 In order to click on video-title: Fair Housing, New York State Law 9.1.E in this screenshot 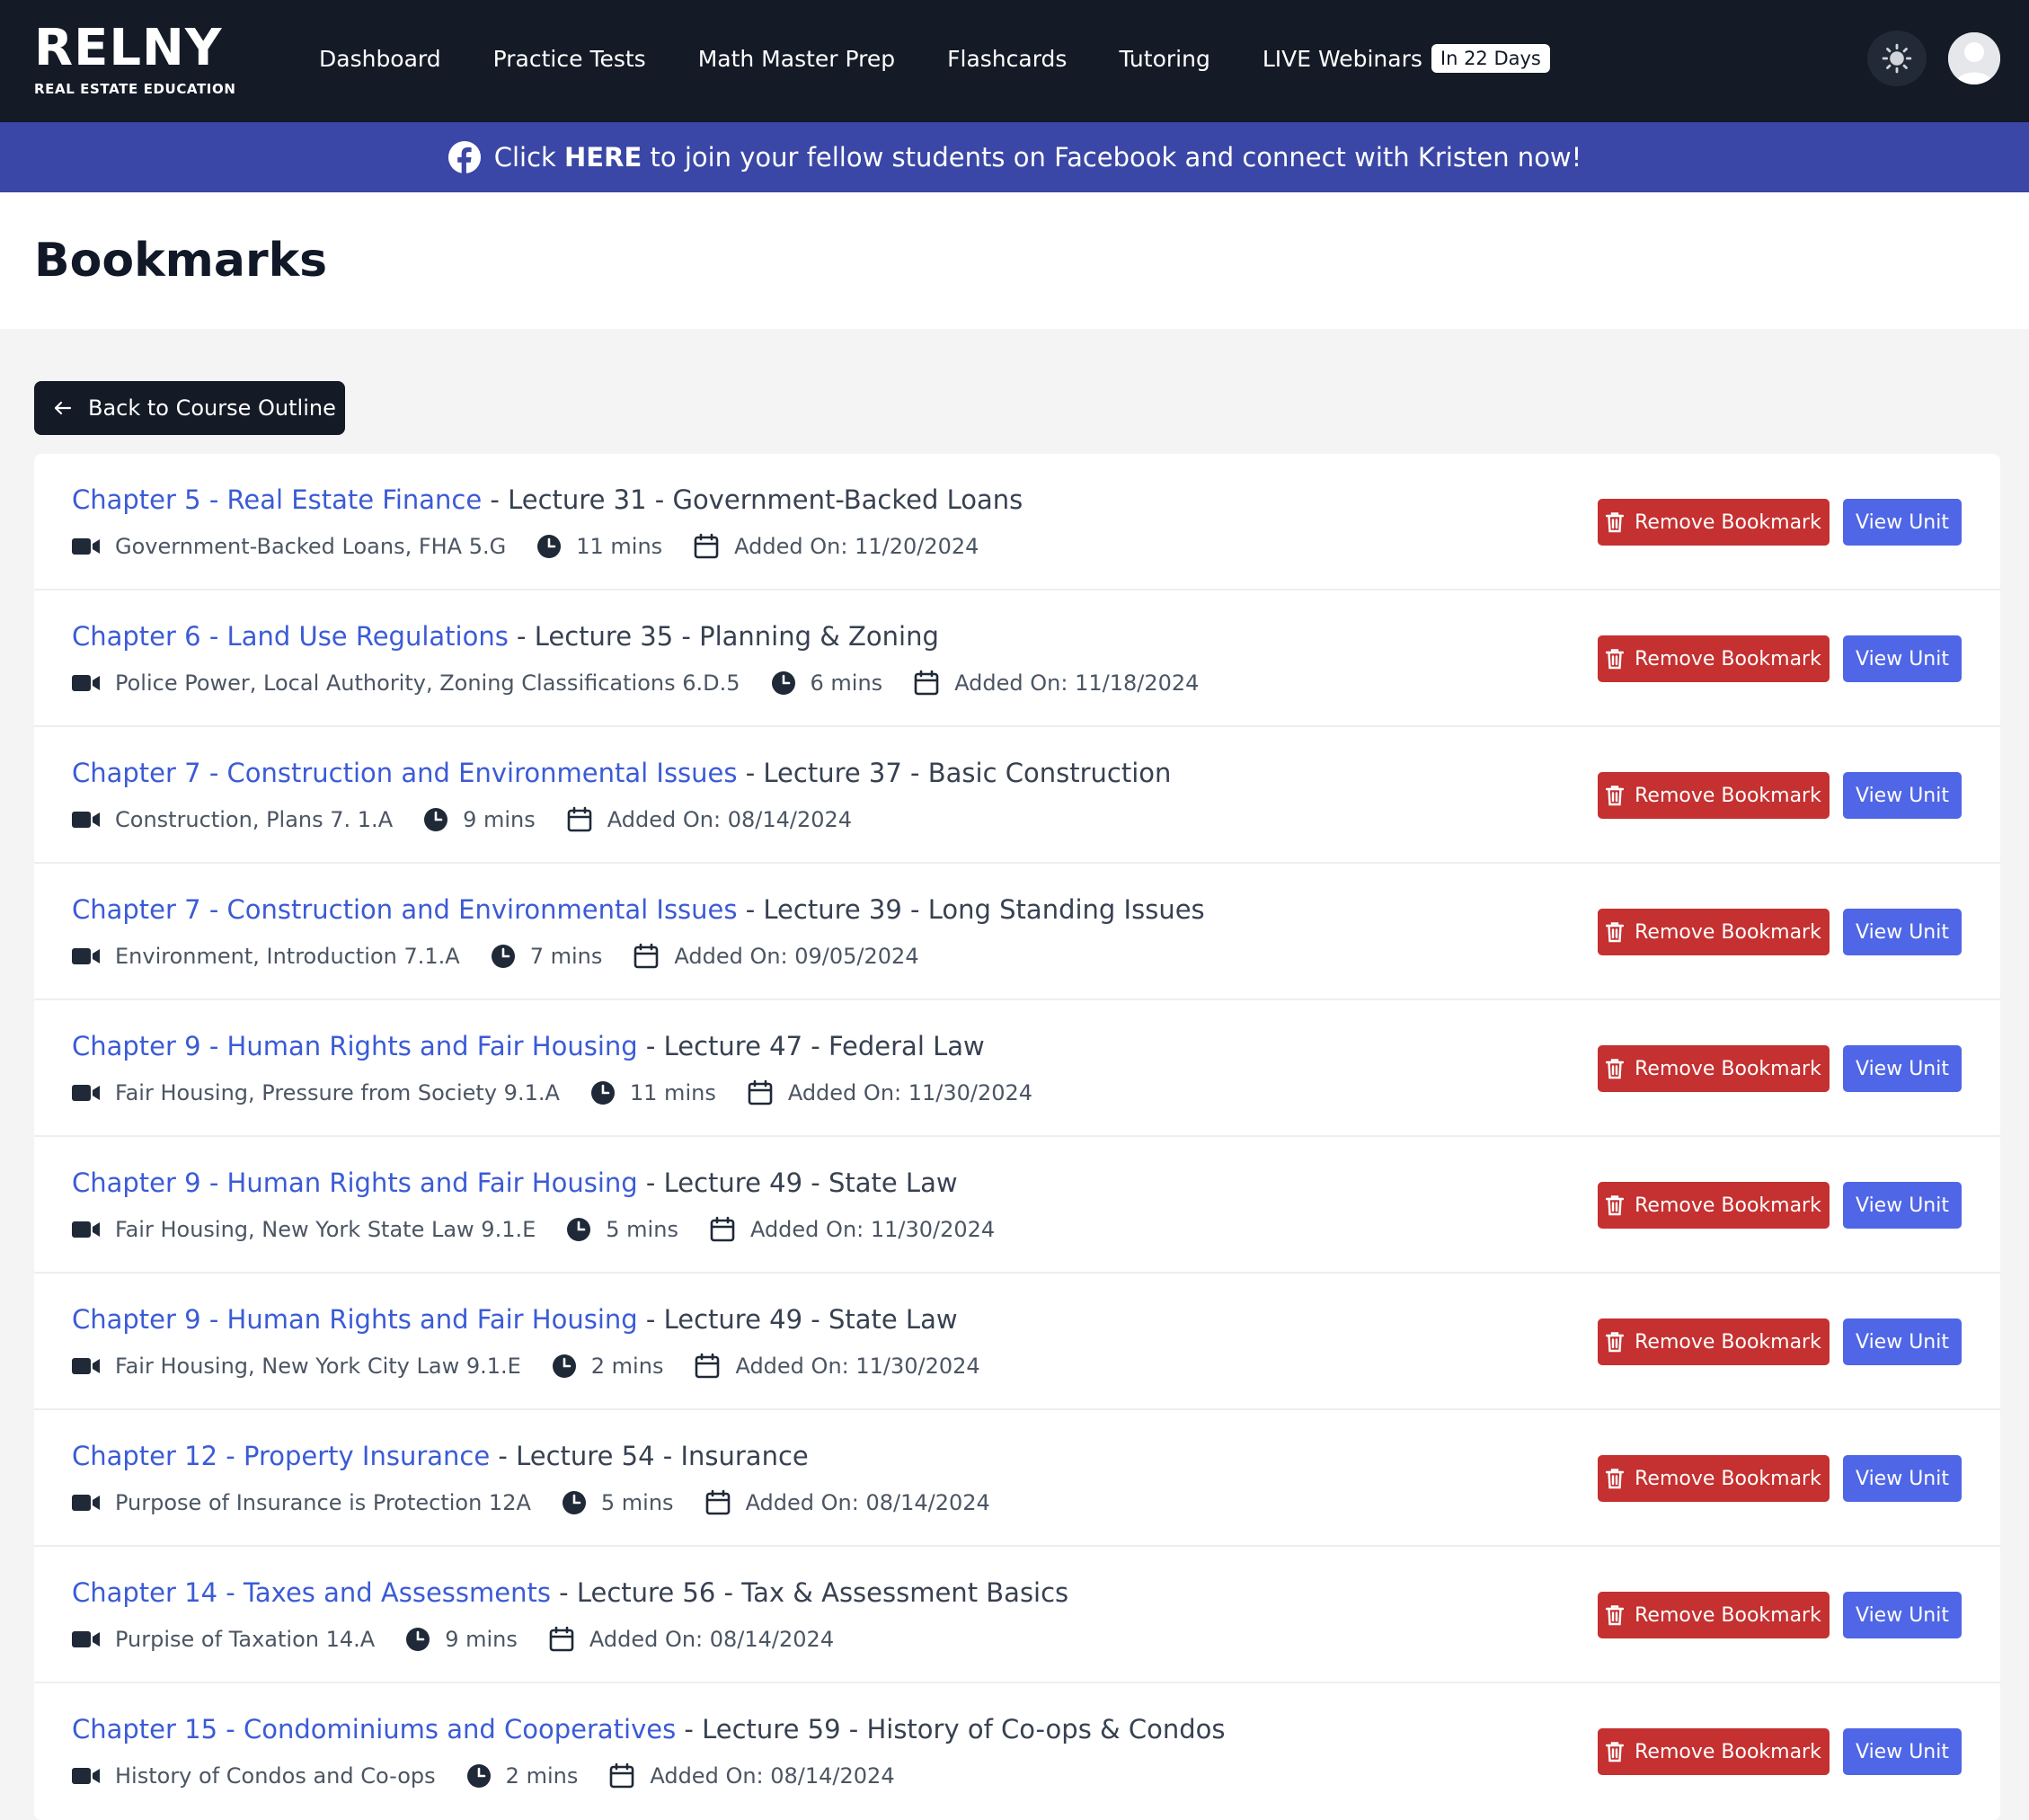, I will do `click(325, 1229)`.